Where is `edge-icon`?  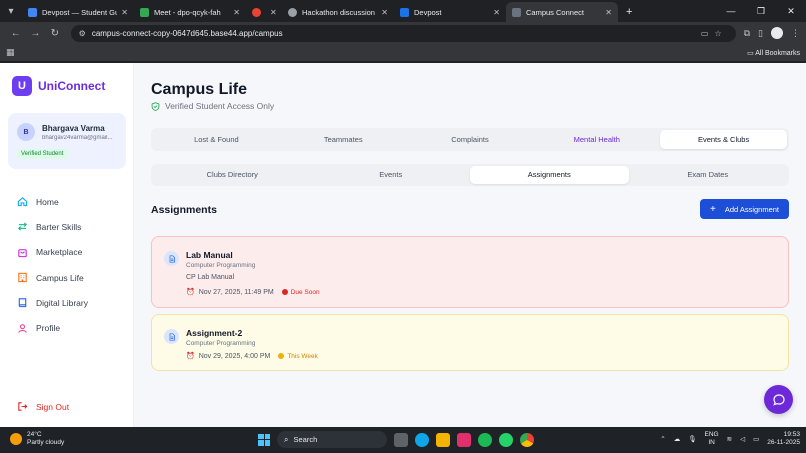
edge-icon is located at coordinates (422, 439).